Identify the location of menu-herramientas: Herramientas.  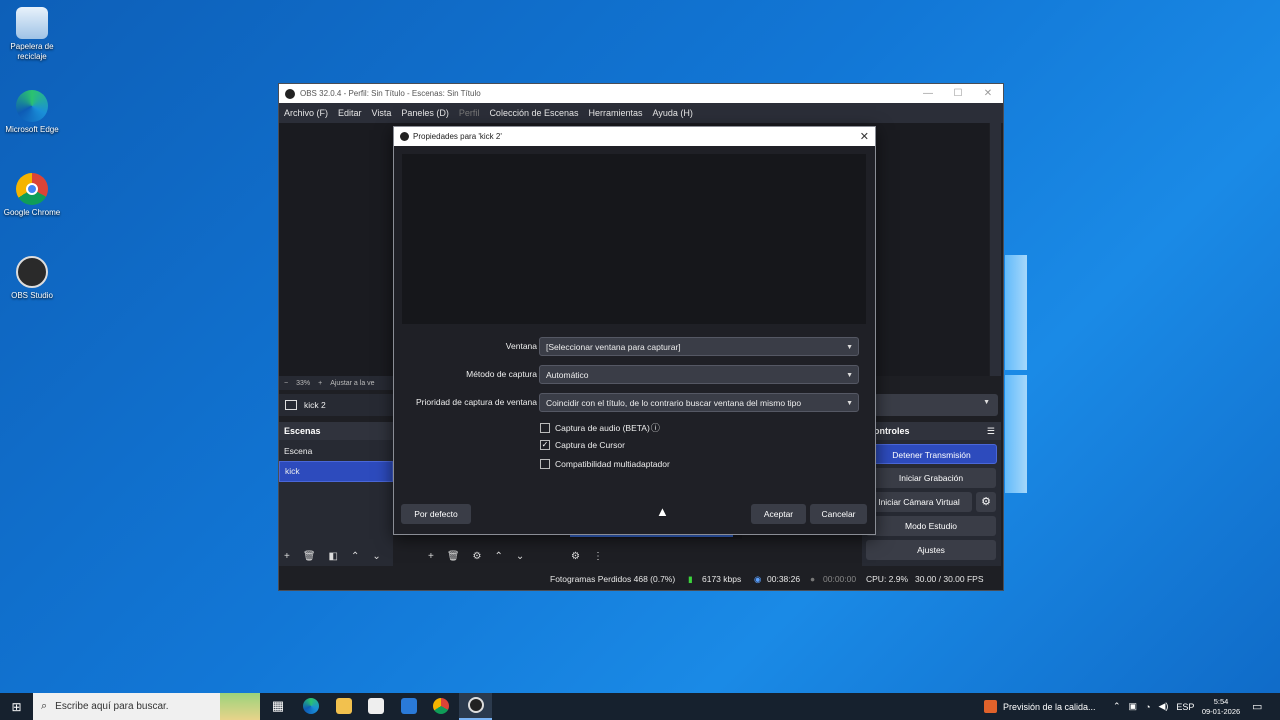
(616, 113).